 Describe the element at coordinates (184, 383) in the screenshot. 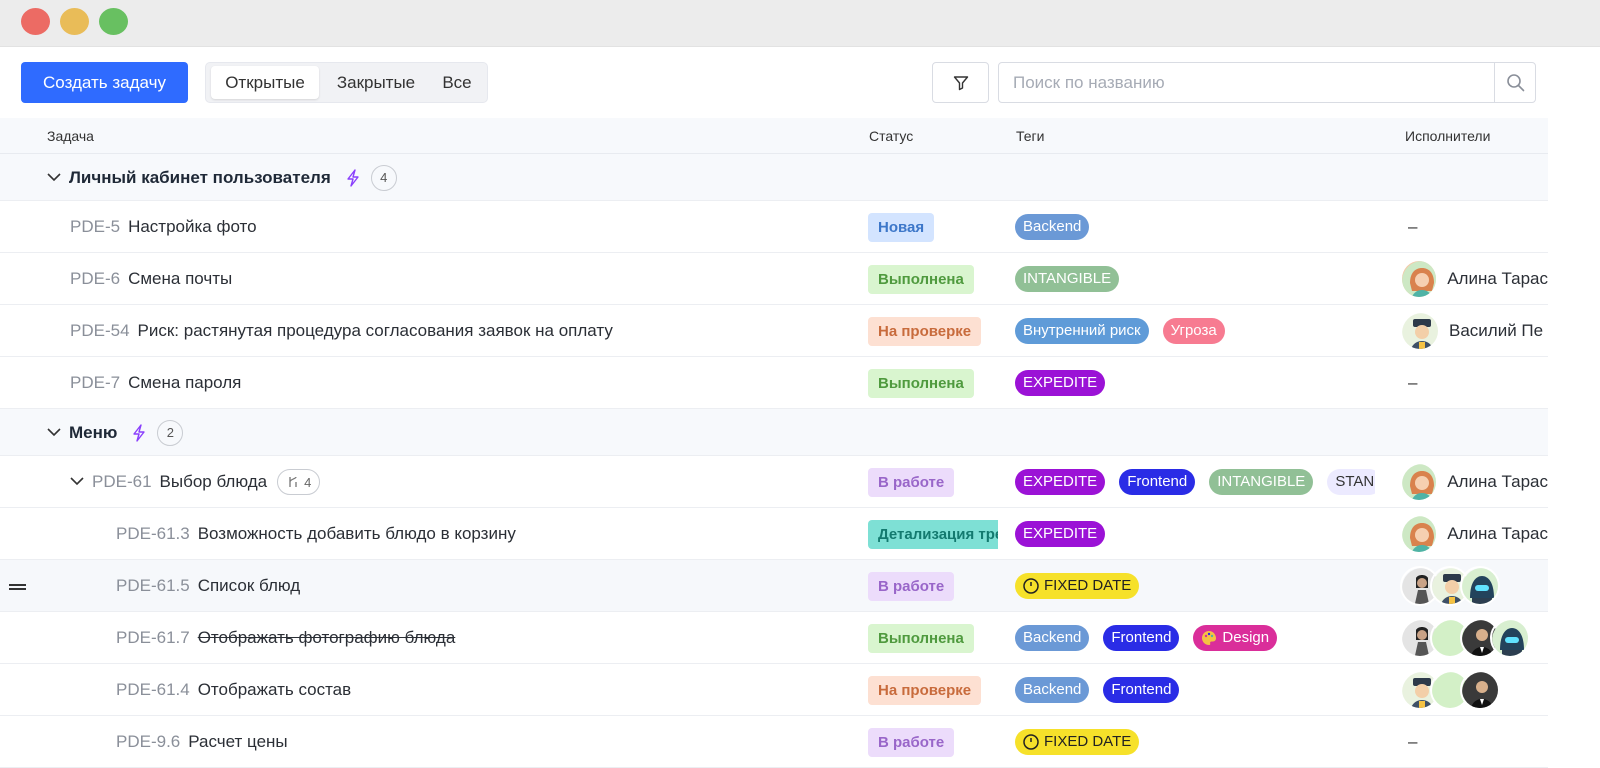

I see `task-title: Смена пароля` at that location.